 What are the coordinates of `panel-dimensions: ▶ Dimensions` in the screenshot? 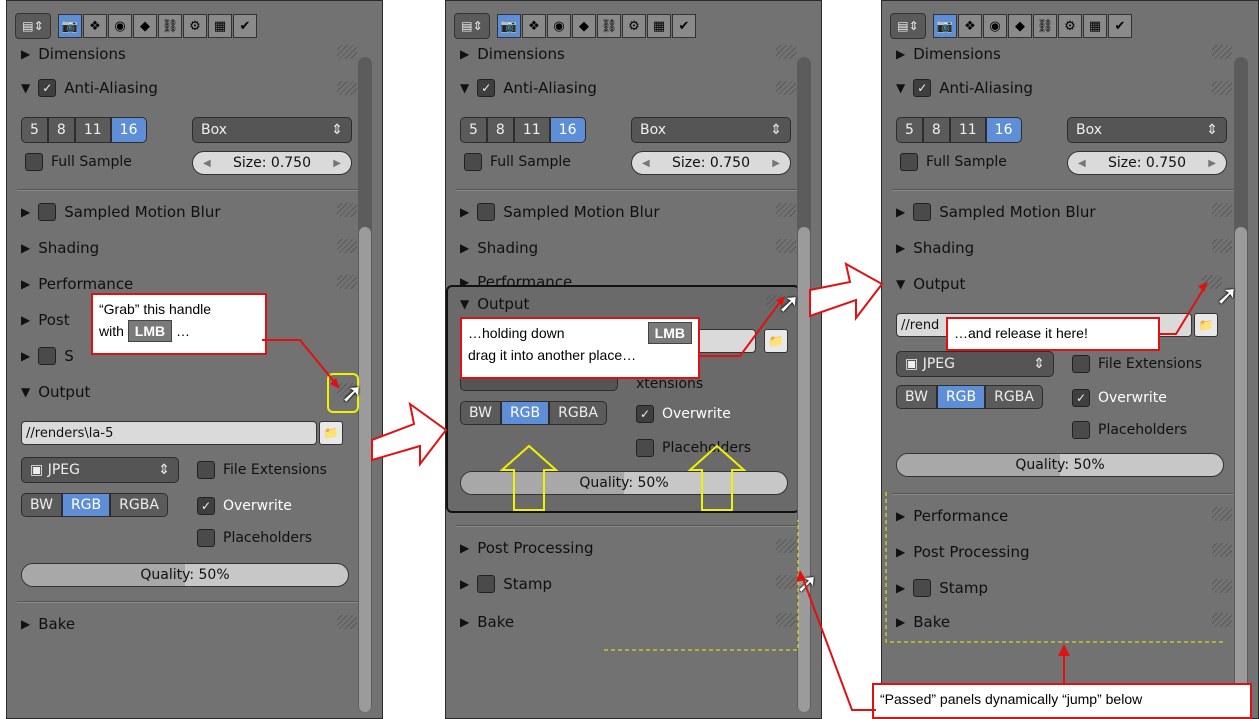 It's located at (512, 54).